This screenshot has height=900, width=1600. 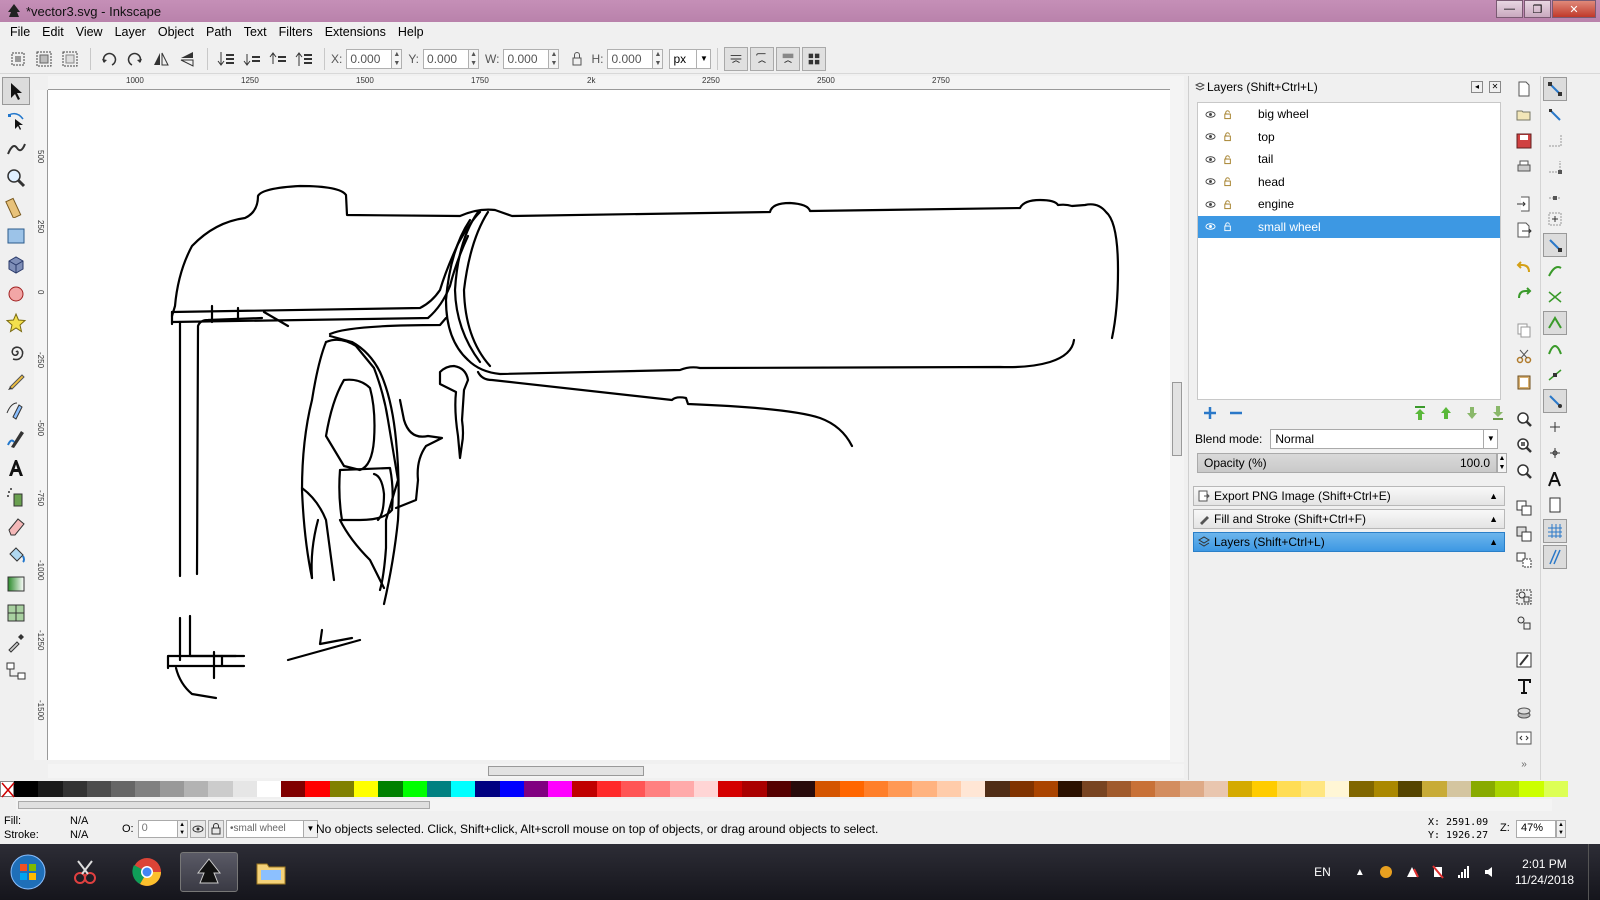 What do you see at coordinates (7, 789) in the screenshot?
I see `no-paint-swatch` at bounding box center [7, 789].